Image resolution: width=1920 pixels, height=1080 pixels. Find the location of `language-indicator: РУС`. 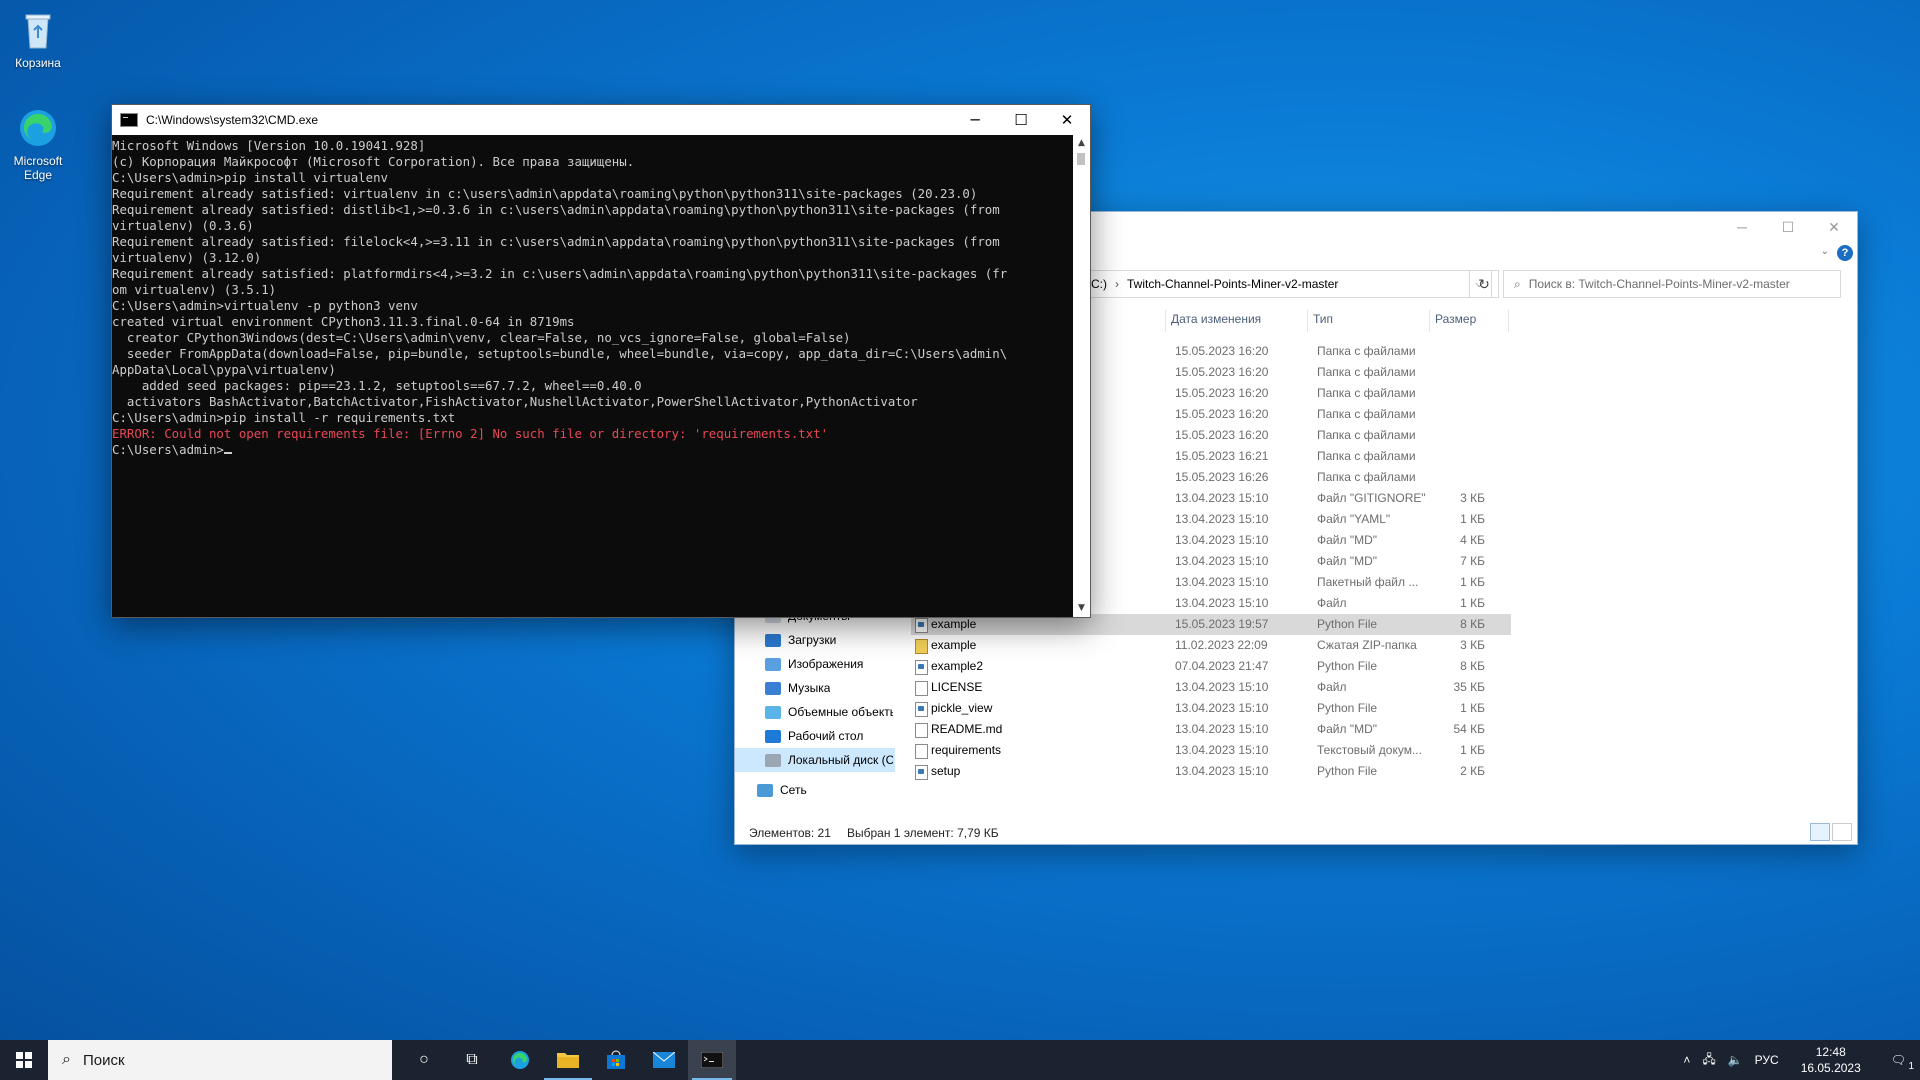

language-indicator: РУС is located at coordinates (1767, 1060).